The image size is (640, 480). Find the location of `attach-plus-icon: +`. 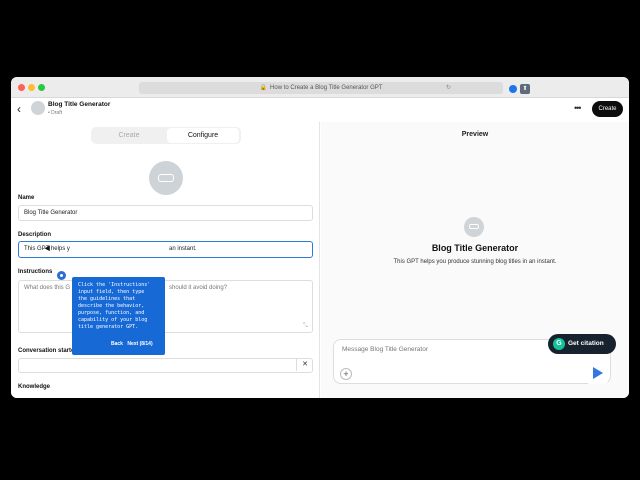

attach-plus-icon: + is located at coordinates (346, 374).